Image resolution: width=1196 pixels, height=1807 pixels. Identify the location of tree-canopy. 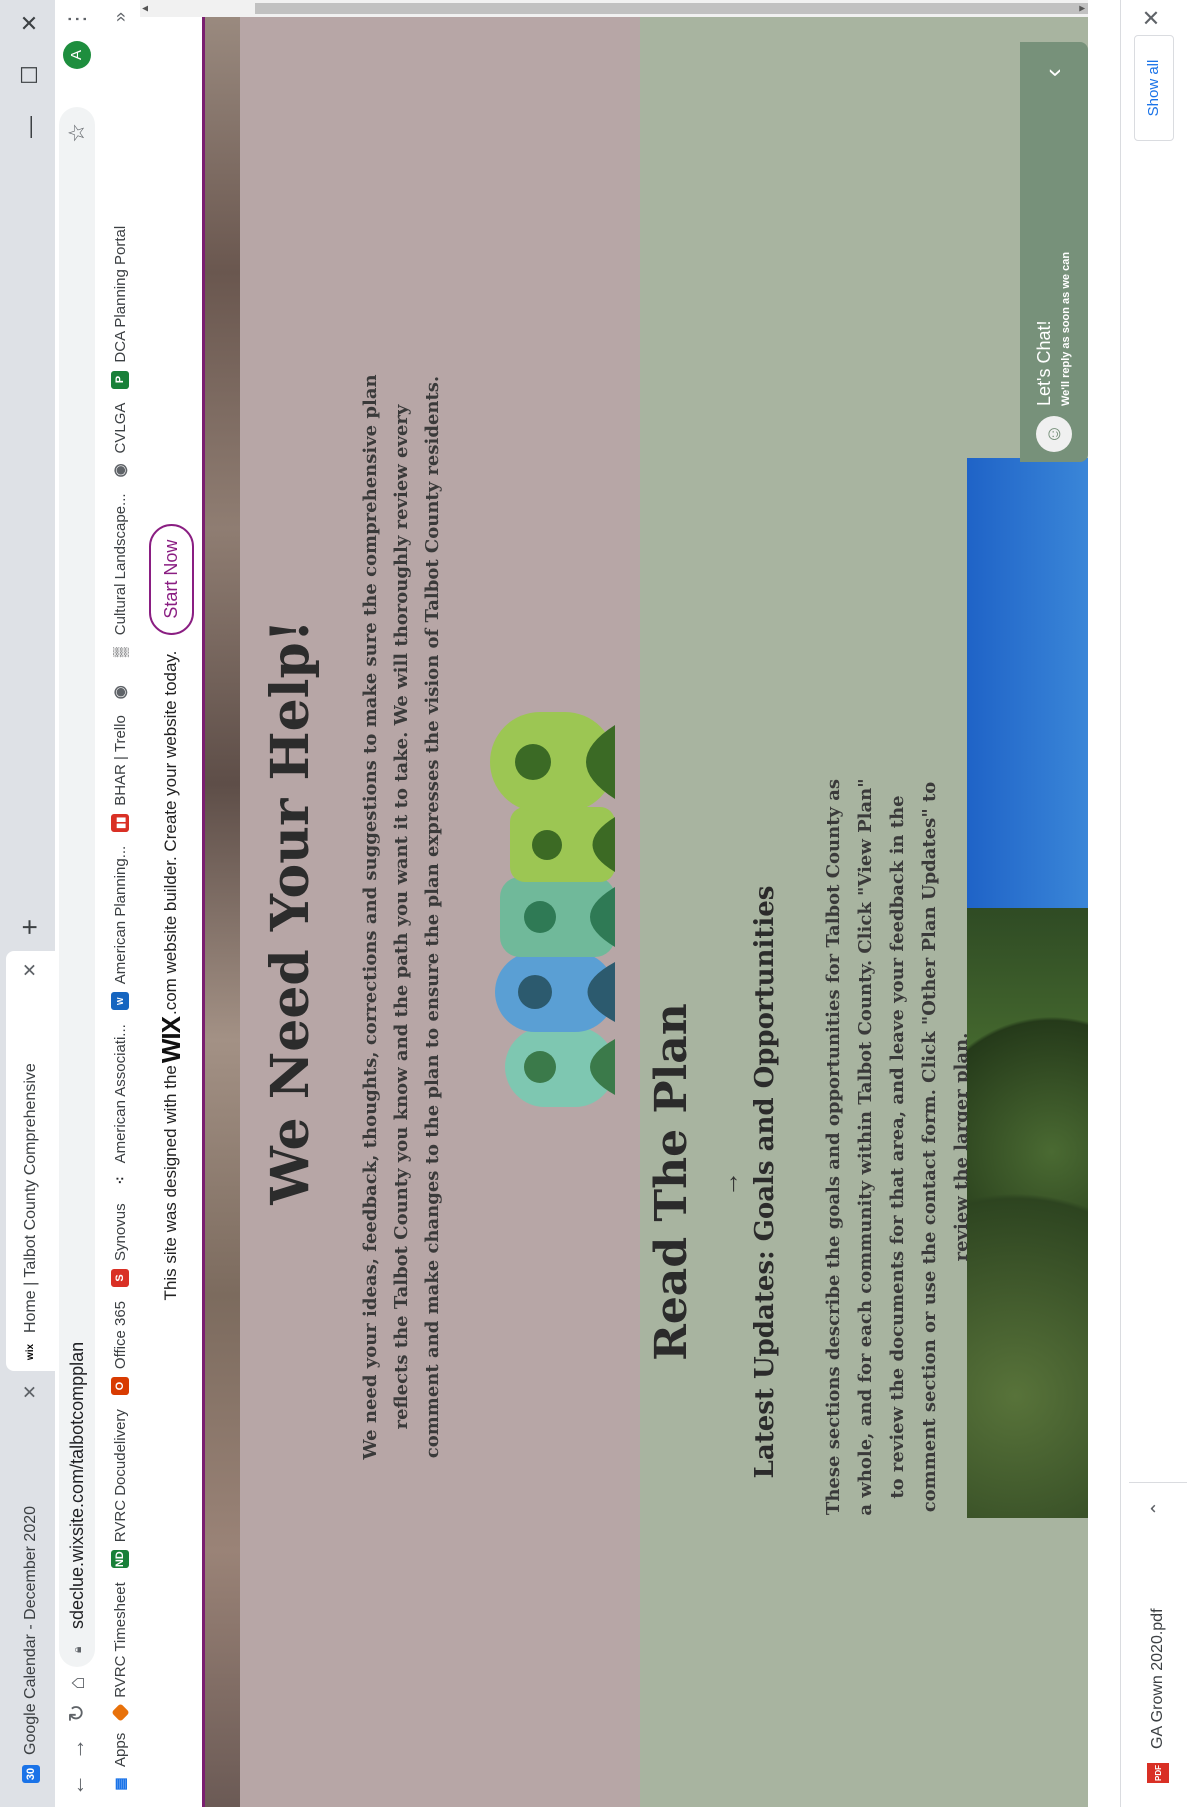
(1027, 1213).